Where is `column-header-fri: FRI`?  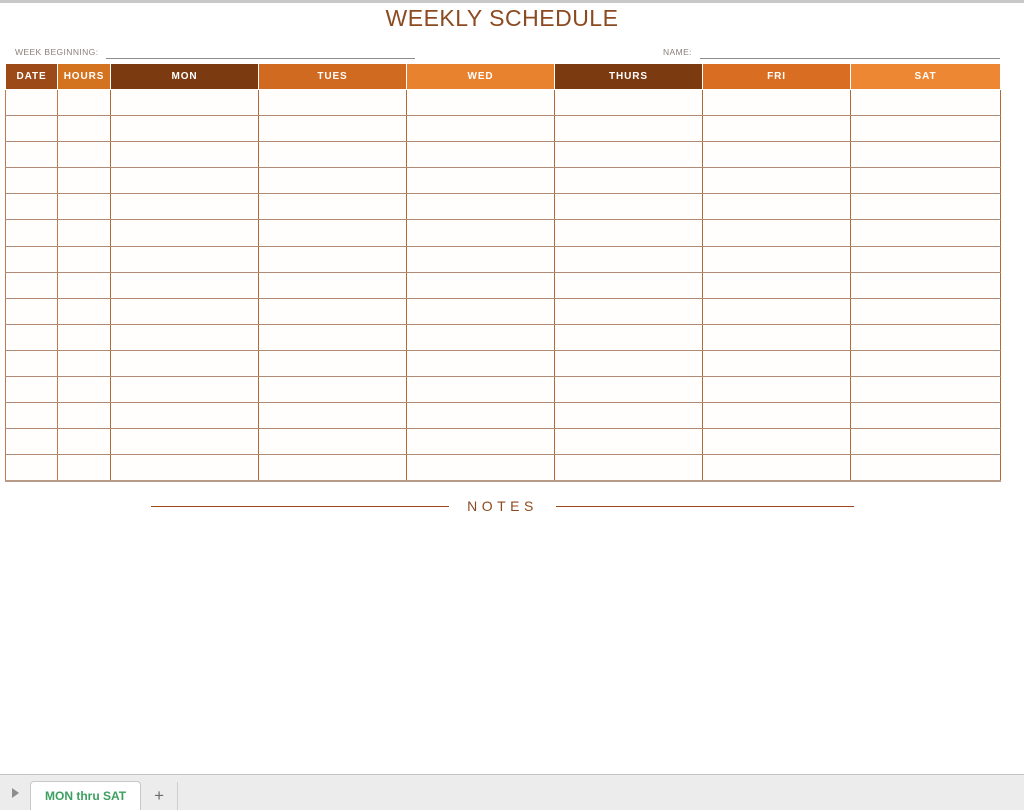 column-header-fri: FRI is located at coordinates (776, 76).